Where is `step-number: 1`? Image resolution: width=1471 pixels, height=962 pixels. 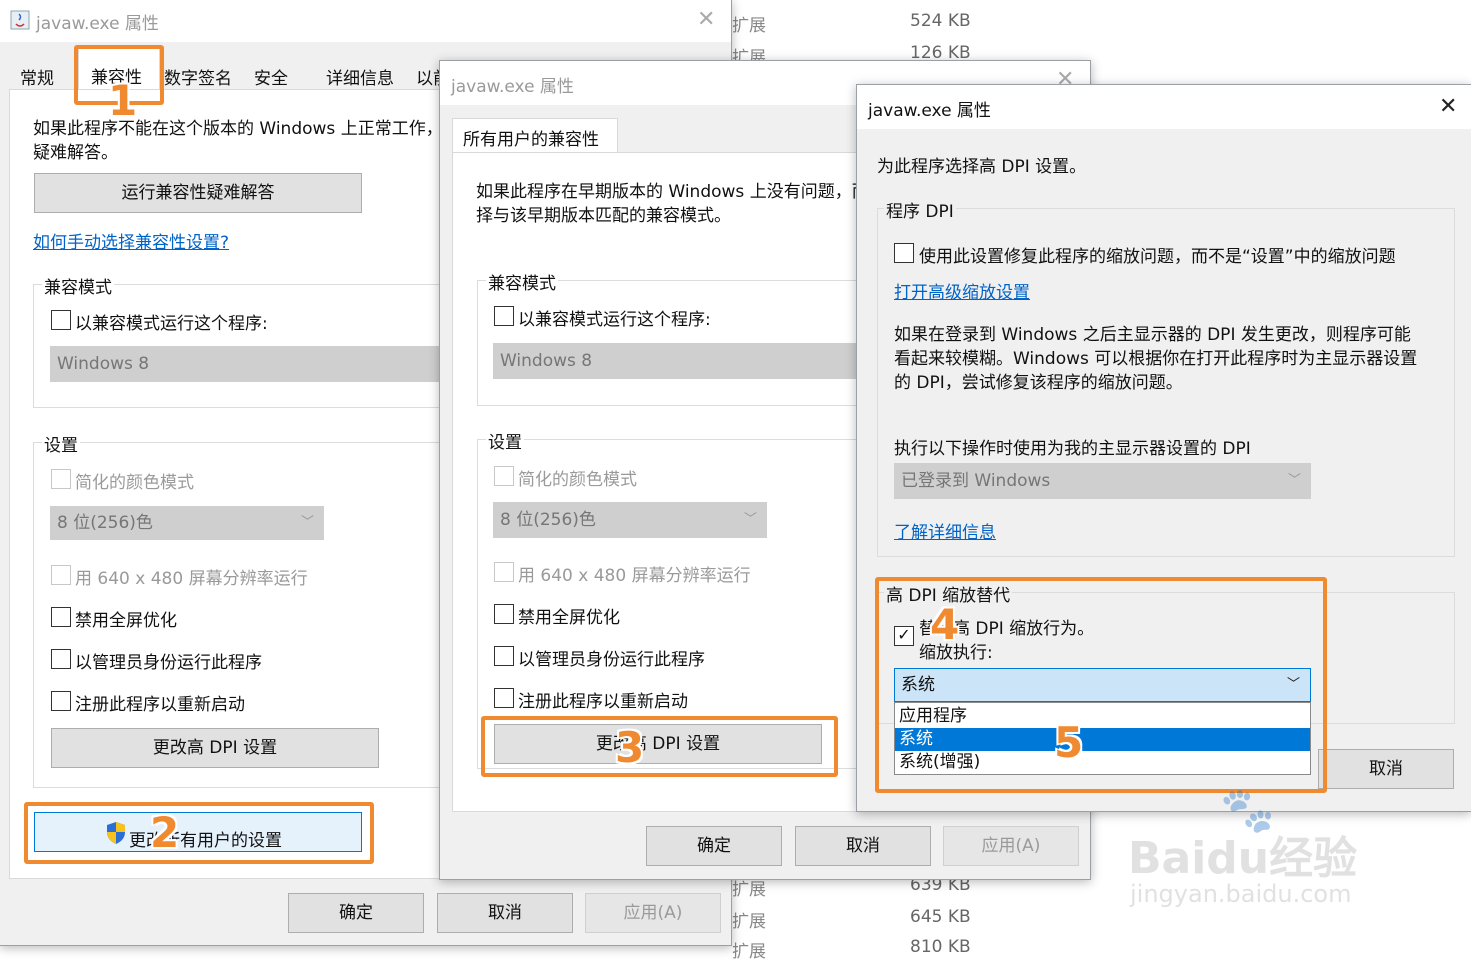
step-number: 1 is located at coordinates (123, 100).